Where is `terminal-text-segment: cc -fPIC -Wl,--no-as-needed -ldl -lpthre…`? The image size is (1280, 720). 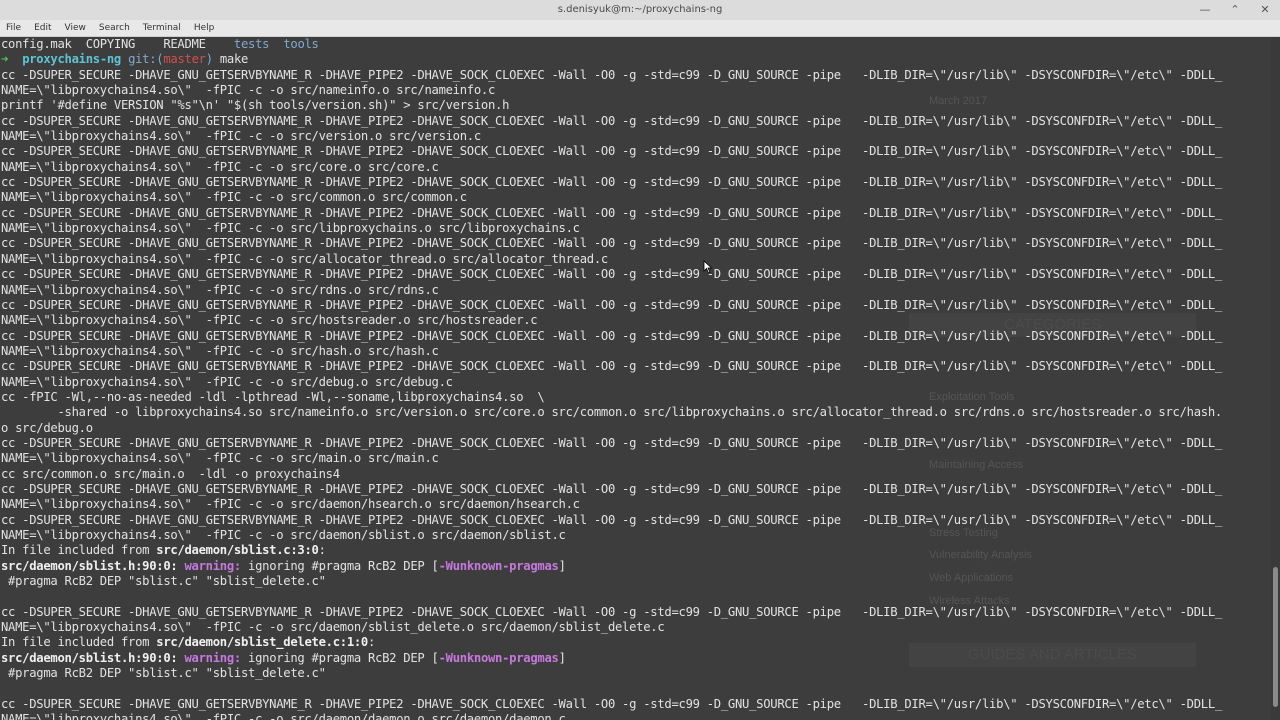 terminal-text-segment: cc -fPIC -Wl,--no-as-needed -ldl -lpthre… is located at coordinates (273, 396).